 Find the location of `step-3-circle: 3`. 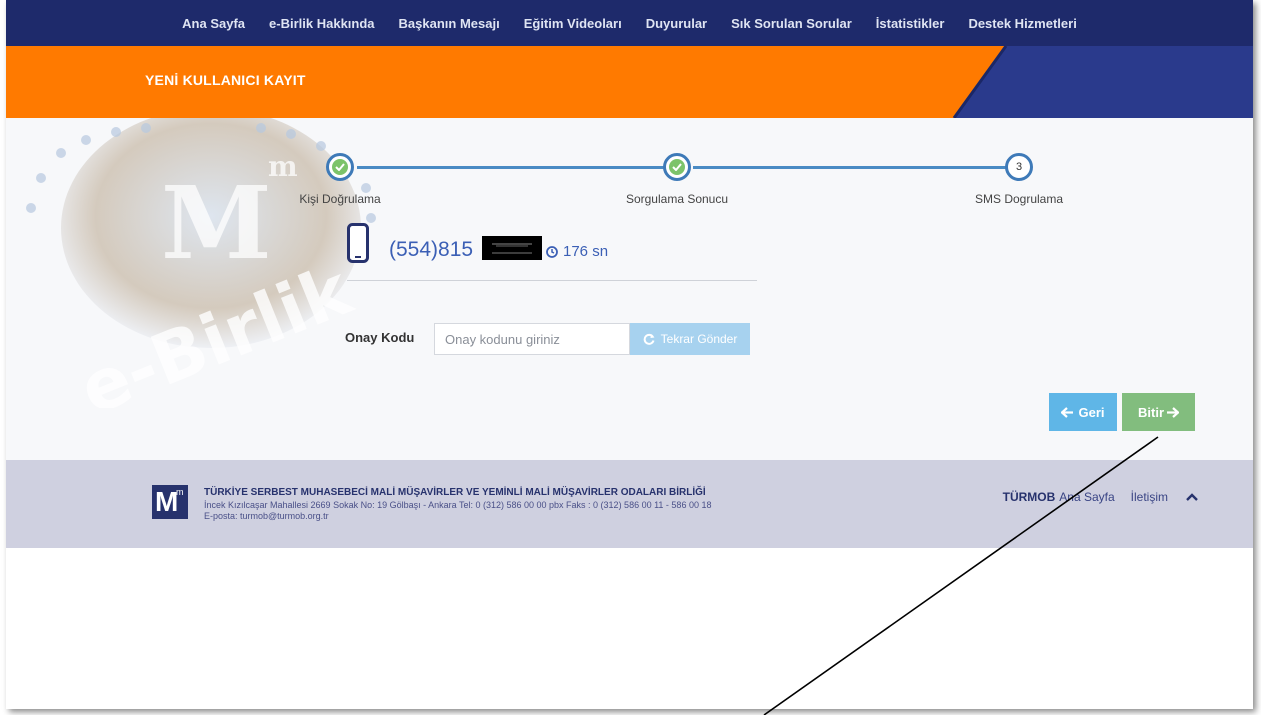

step-3-circle: 3 is located at coordinates (1019, 167).